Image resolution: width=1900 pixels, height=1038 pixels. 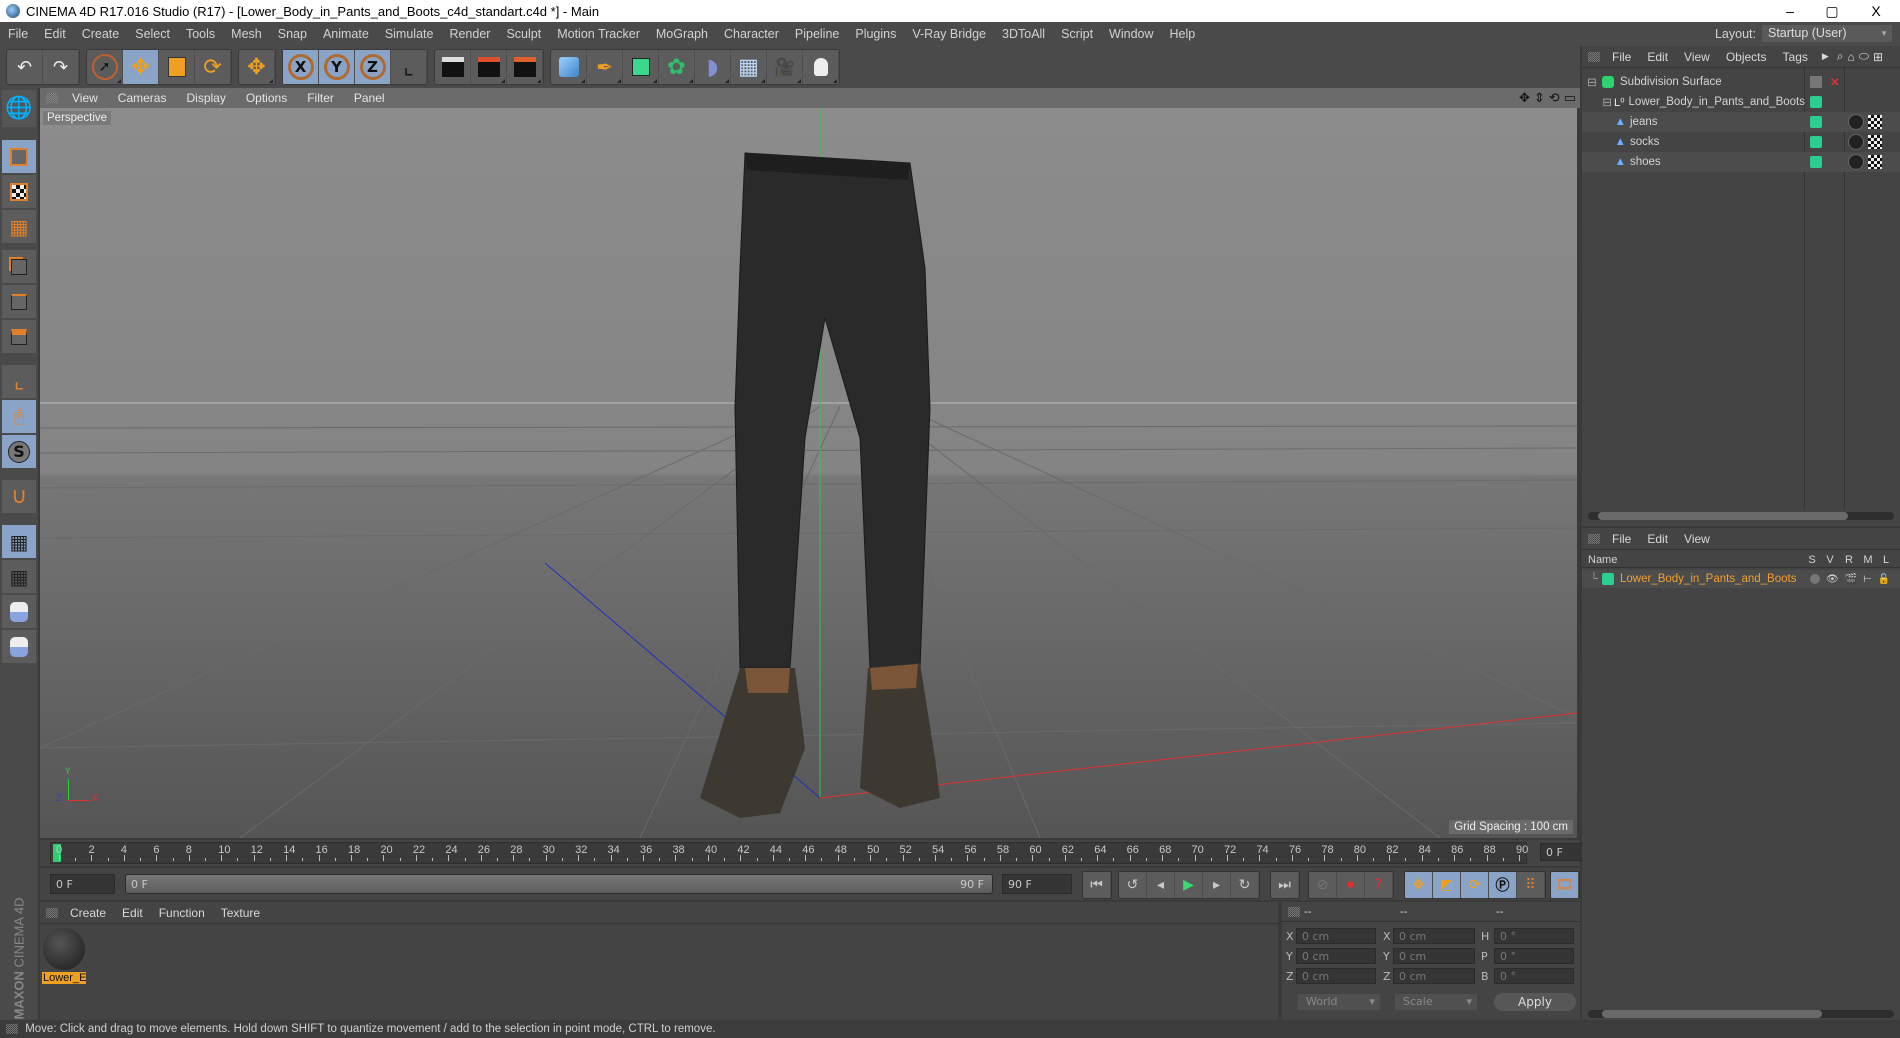 I want to click on viewport-menu-view: View, so click(x=85, y=98).